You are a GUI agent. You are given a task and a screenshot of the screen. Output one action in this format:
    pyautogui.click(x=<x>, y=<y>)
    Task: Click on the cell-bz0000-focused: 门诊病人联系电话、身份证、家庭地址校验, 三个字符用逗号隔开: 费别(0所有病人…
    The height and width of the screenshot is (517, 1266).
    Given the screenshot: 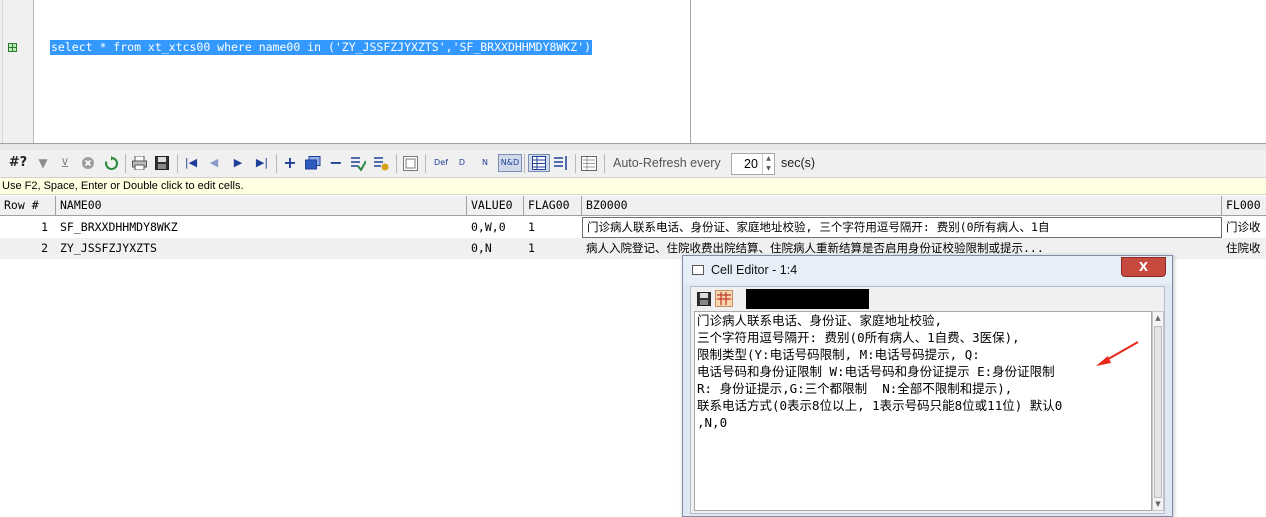 What is the action you would take?
    pyautogui.click(x=902, y=227)
    